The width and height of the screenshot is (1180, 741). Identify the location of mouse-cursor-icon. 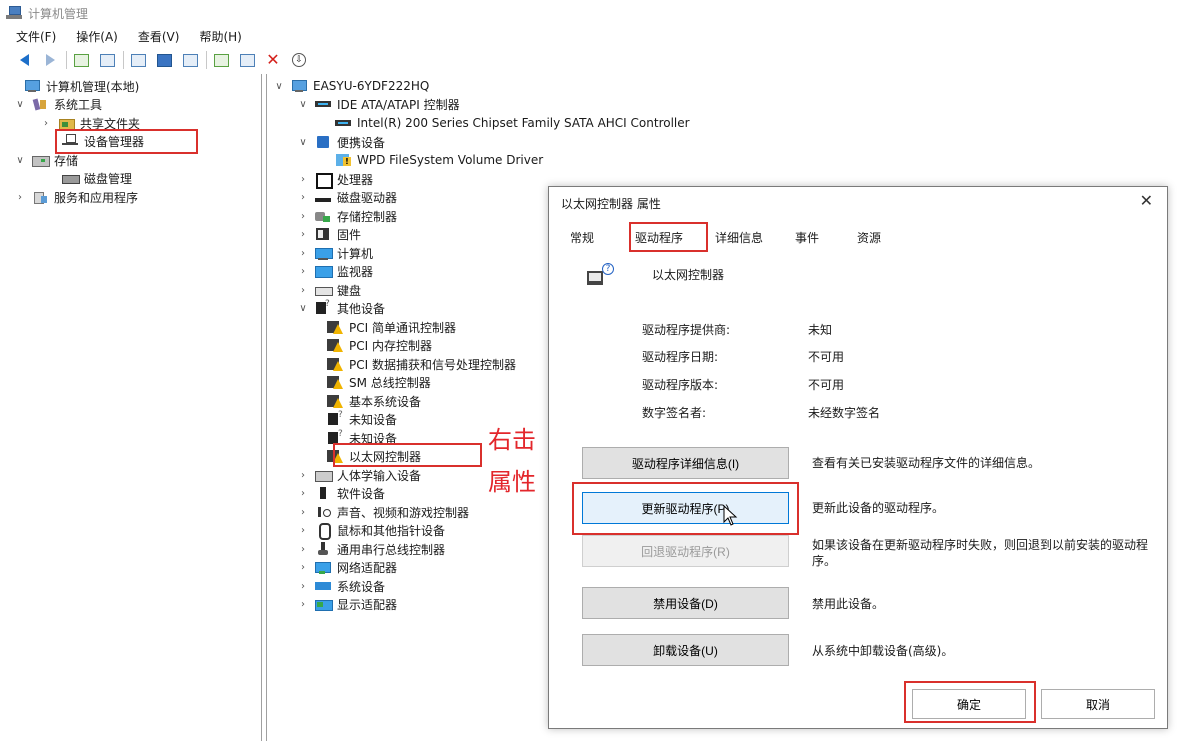
(730, 515).